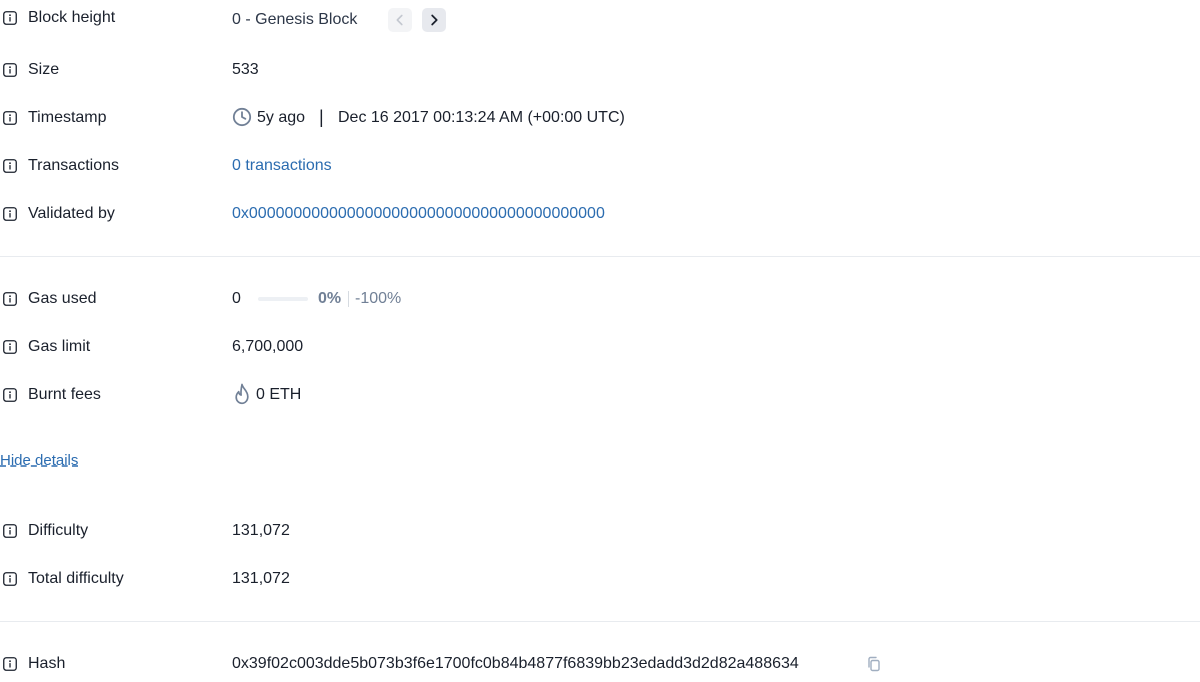 The image size is (1200, 682). What do you see at coordinates (261, 578) in the screenshot?
I see `total-difficulty-value: 131,072` at bounding box center [261, 578].